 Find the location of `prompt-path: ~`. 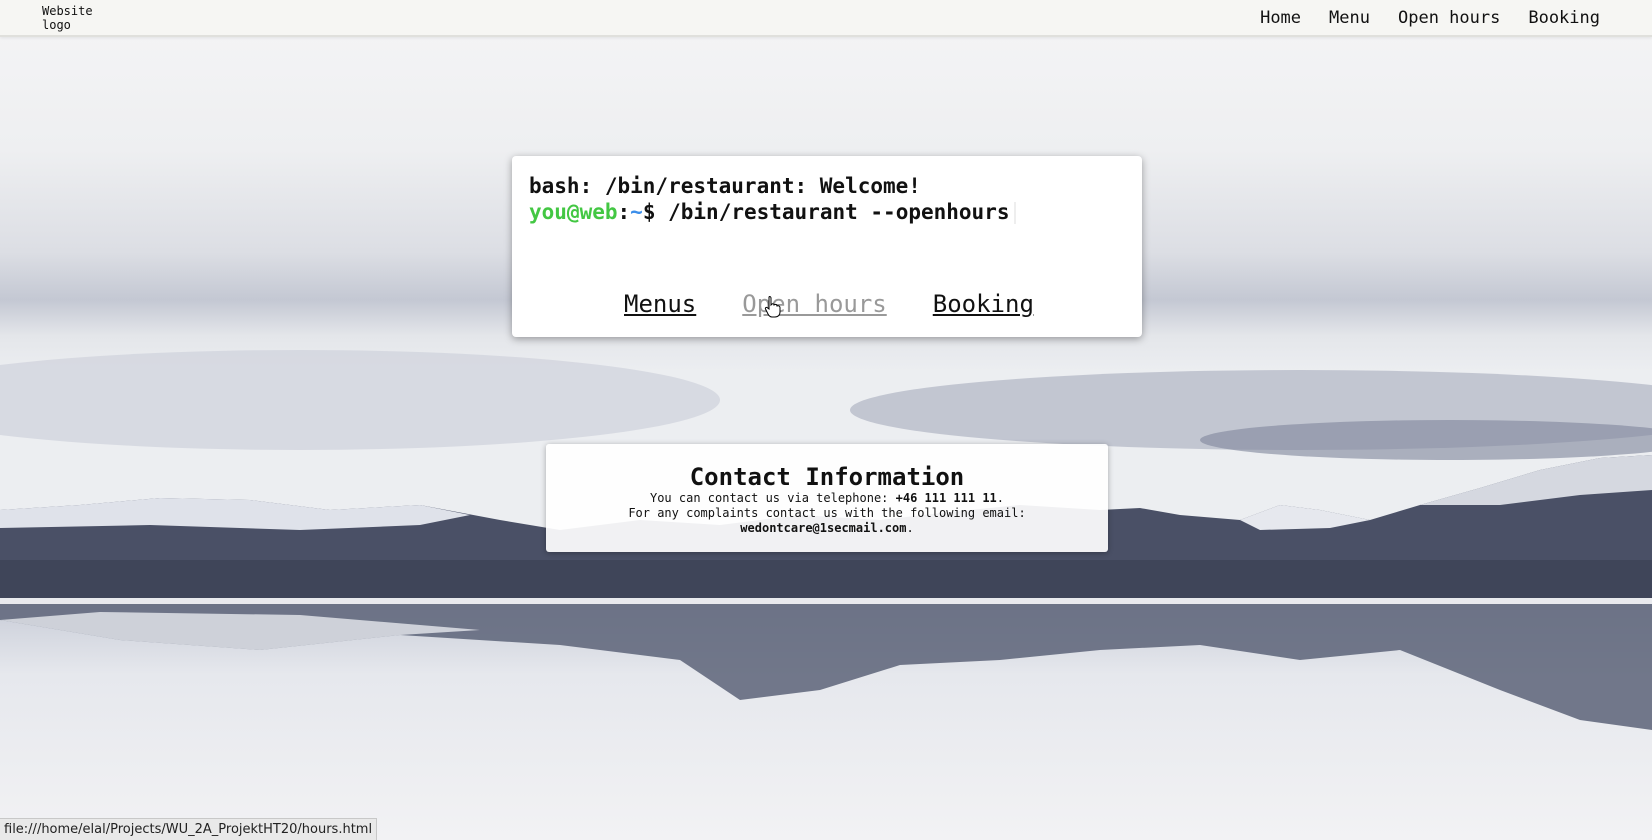

prompt-path: ~ is located at coordinates (636, 212).